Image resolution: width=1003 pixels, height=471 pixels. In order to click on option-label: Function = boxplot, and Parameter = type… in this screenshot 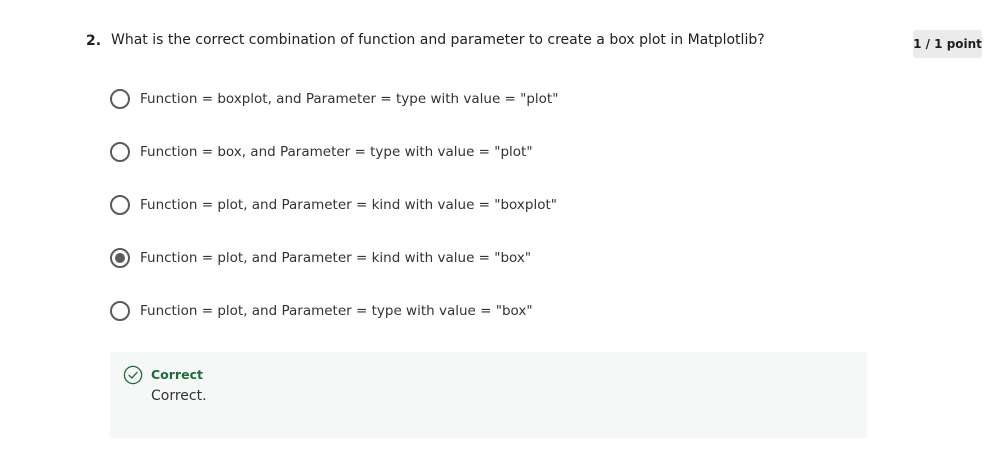, I will do `click(349, 99)`.